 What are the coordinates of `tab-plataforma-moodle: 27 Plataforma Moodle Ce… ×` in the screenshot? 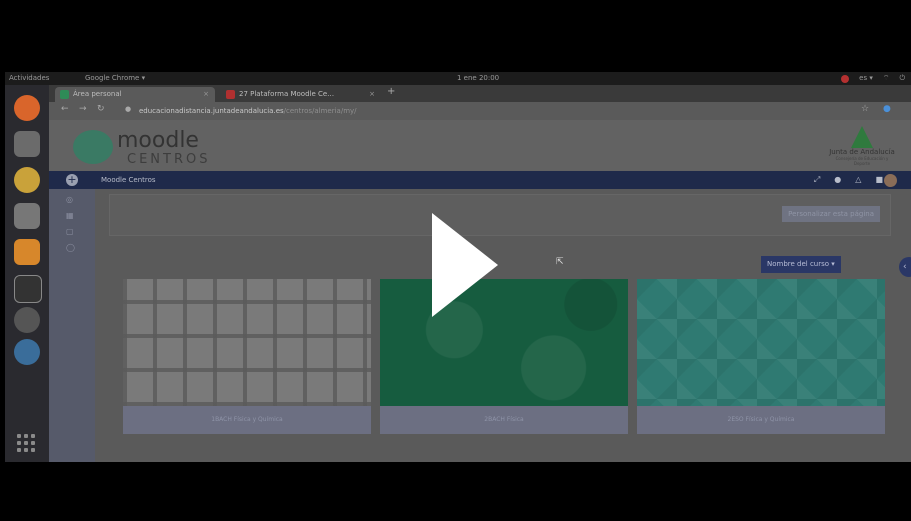 It's located at (301, 94).